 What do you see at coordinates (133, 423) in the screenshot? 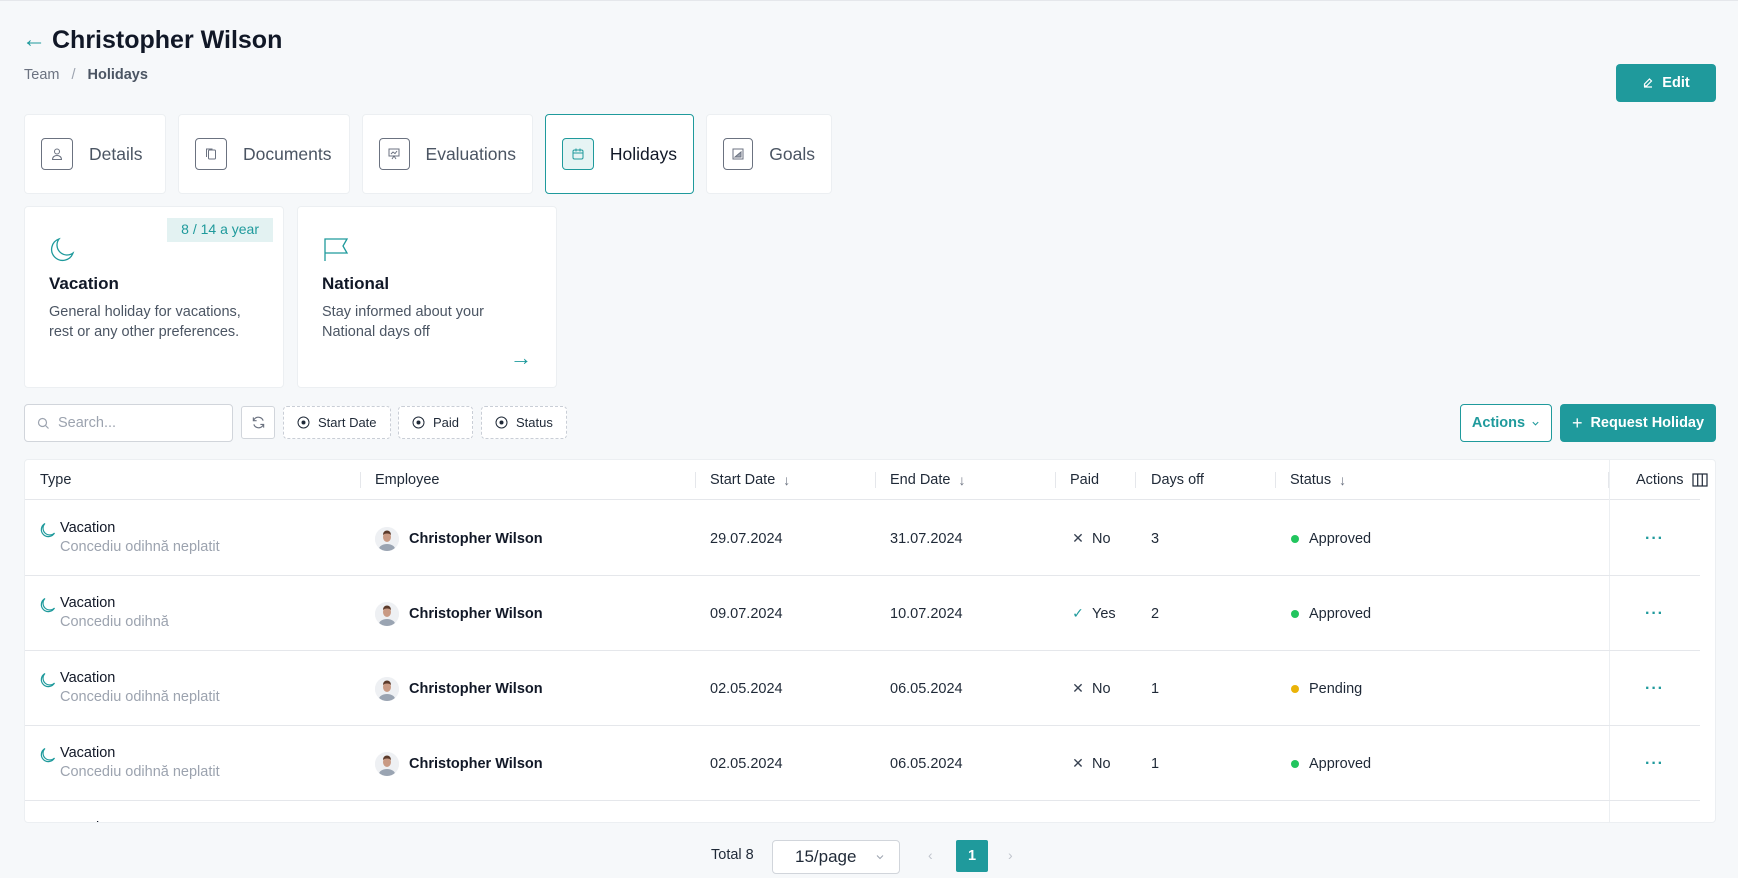
I see `search-input` at bounding box center [133, 423].